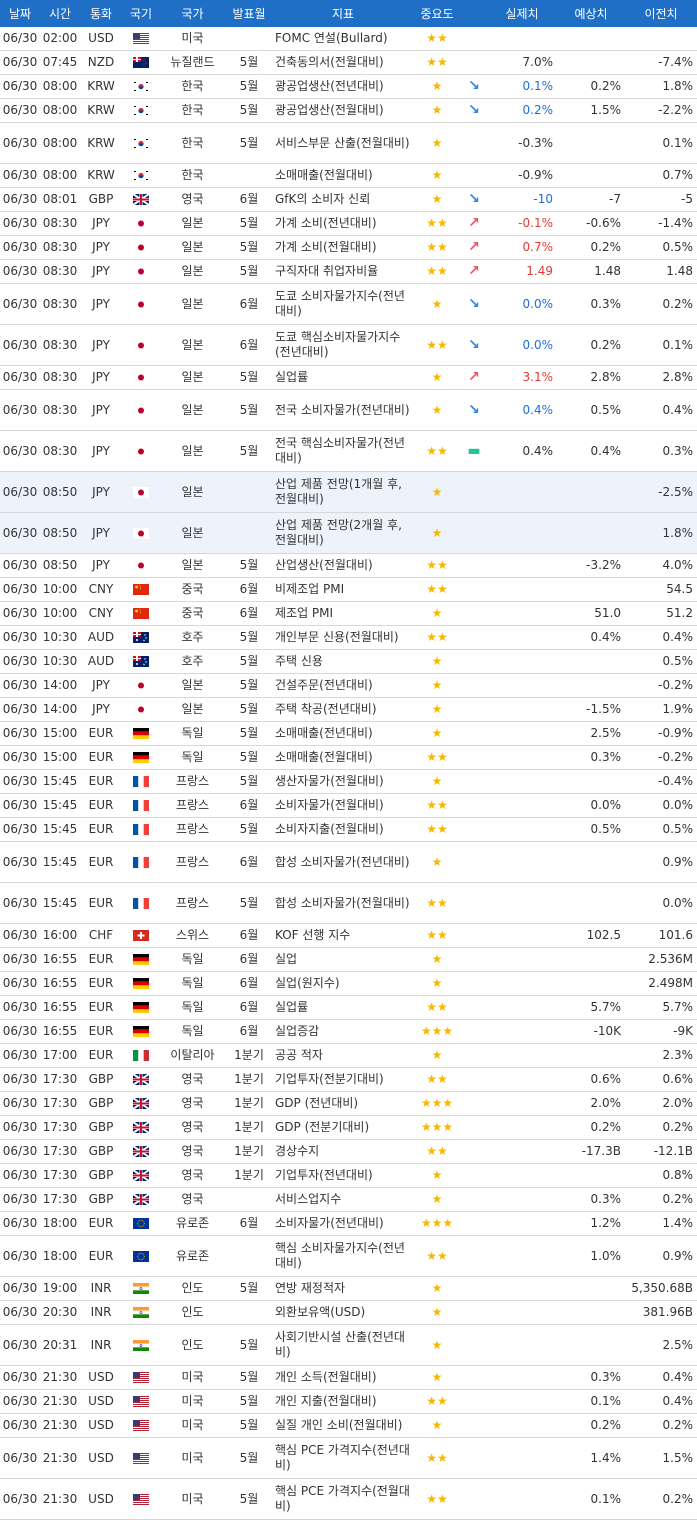 This screenshot has height=1532, width=697. Describe the element at coordinates (343, 589) in the screenshot. I see `indicator-cell: 비제조업 PMI` at that location.